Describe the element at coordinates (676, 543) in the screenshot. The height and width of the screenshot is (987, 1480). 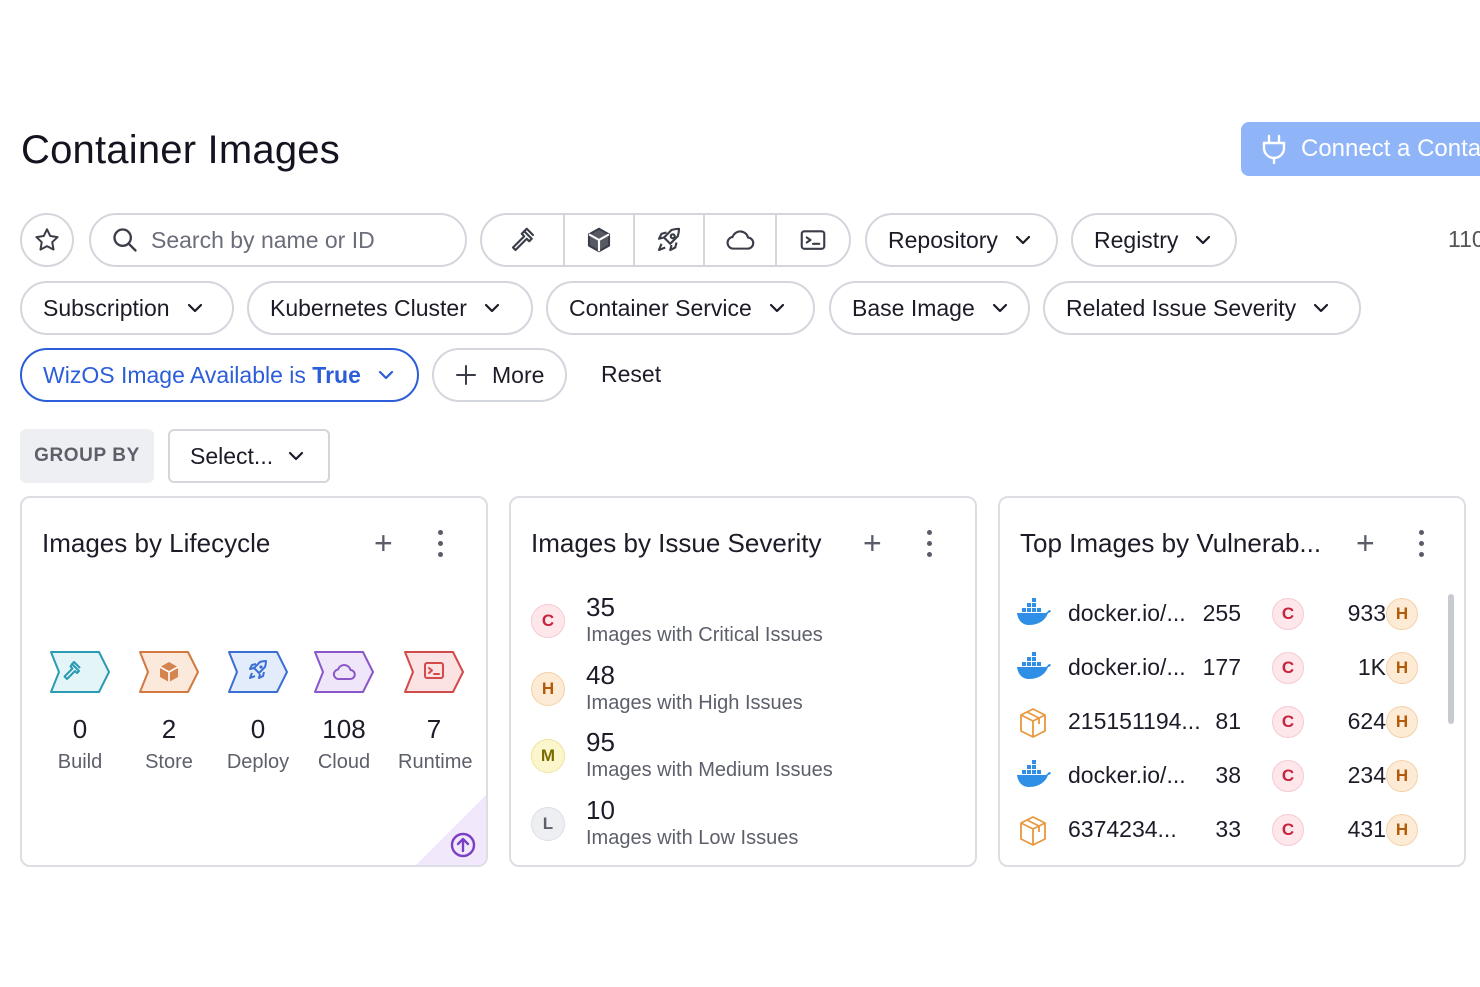
I see `card-title: Images by Issue Severity` at that location.